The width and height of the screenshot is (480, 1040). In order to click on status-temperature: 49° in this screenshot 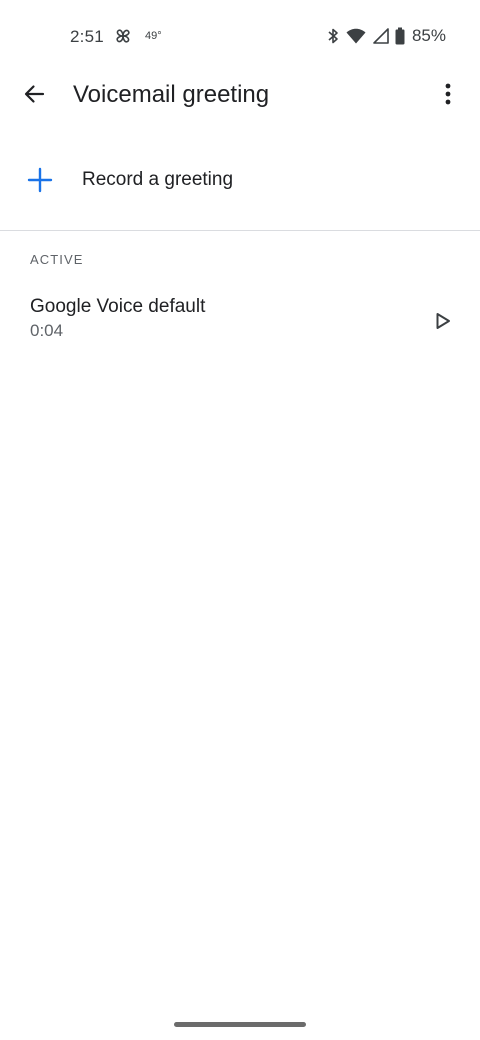, I will do `click(153, 36)`.